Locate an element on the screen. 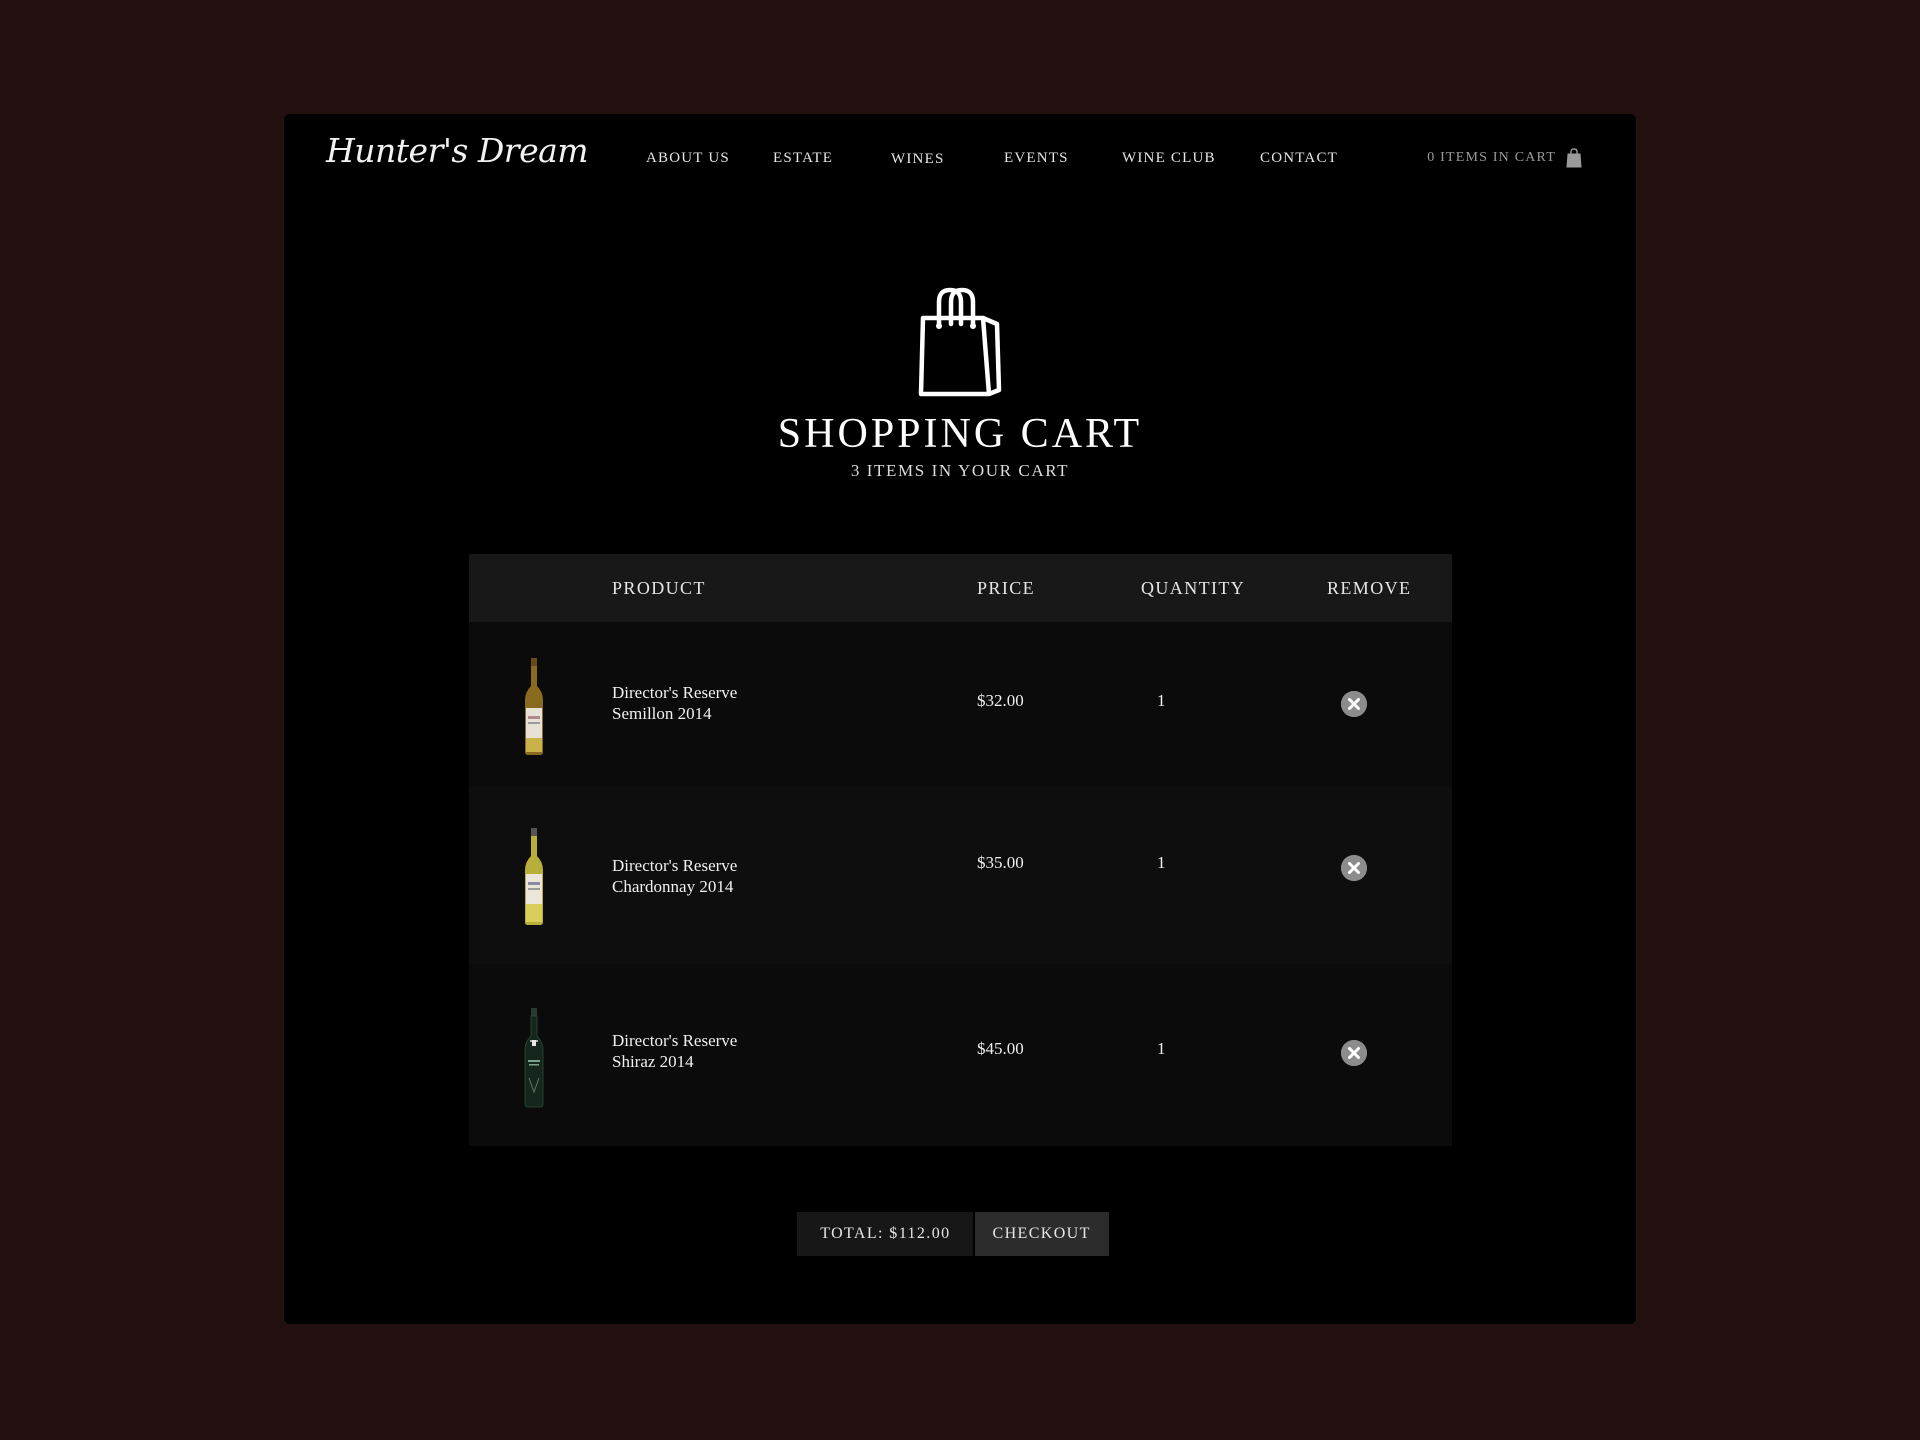 The width and height of the screenshot is (1920, 1440). cart-hero: SHOPPING CART 3 ITEMS IN YOUR CART is located at coordinates (960, 383).